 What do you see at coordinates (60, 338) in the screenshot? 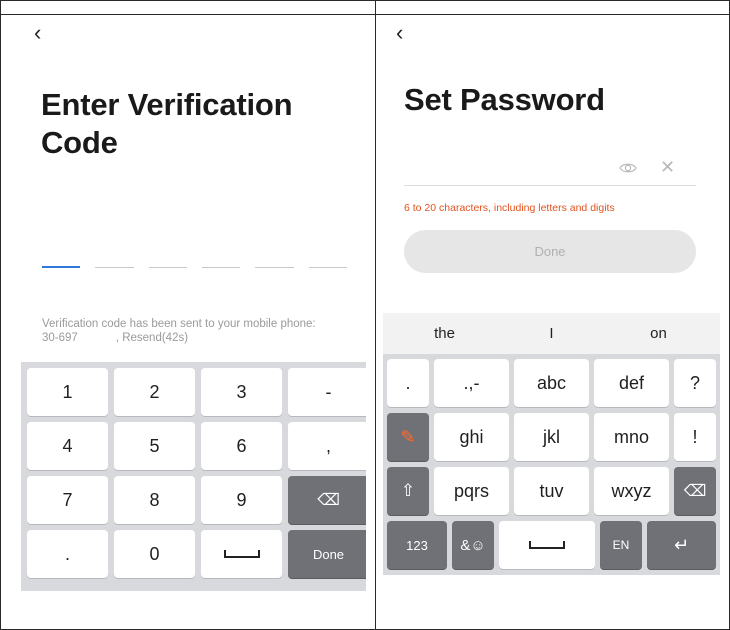
I see `phone-number: 30-697` at bounding box center [60, 338].